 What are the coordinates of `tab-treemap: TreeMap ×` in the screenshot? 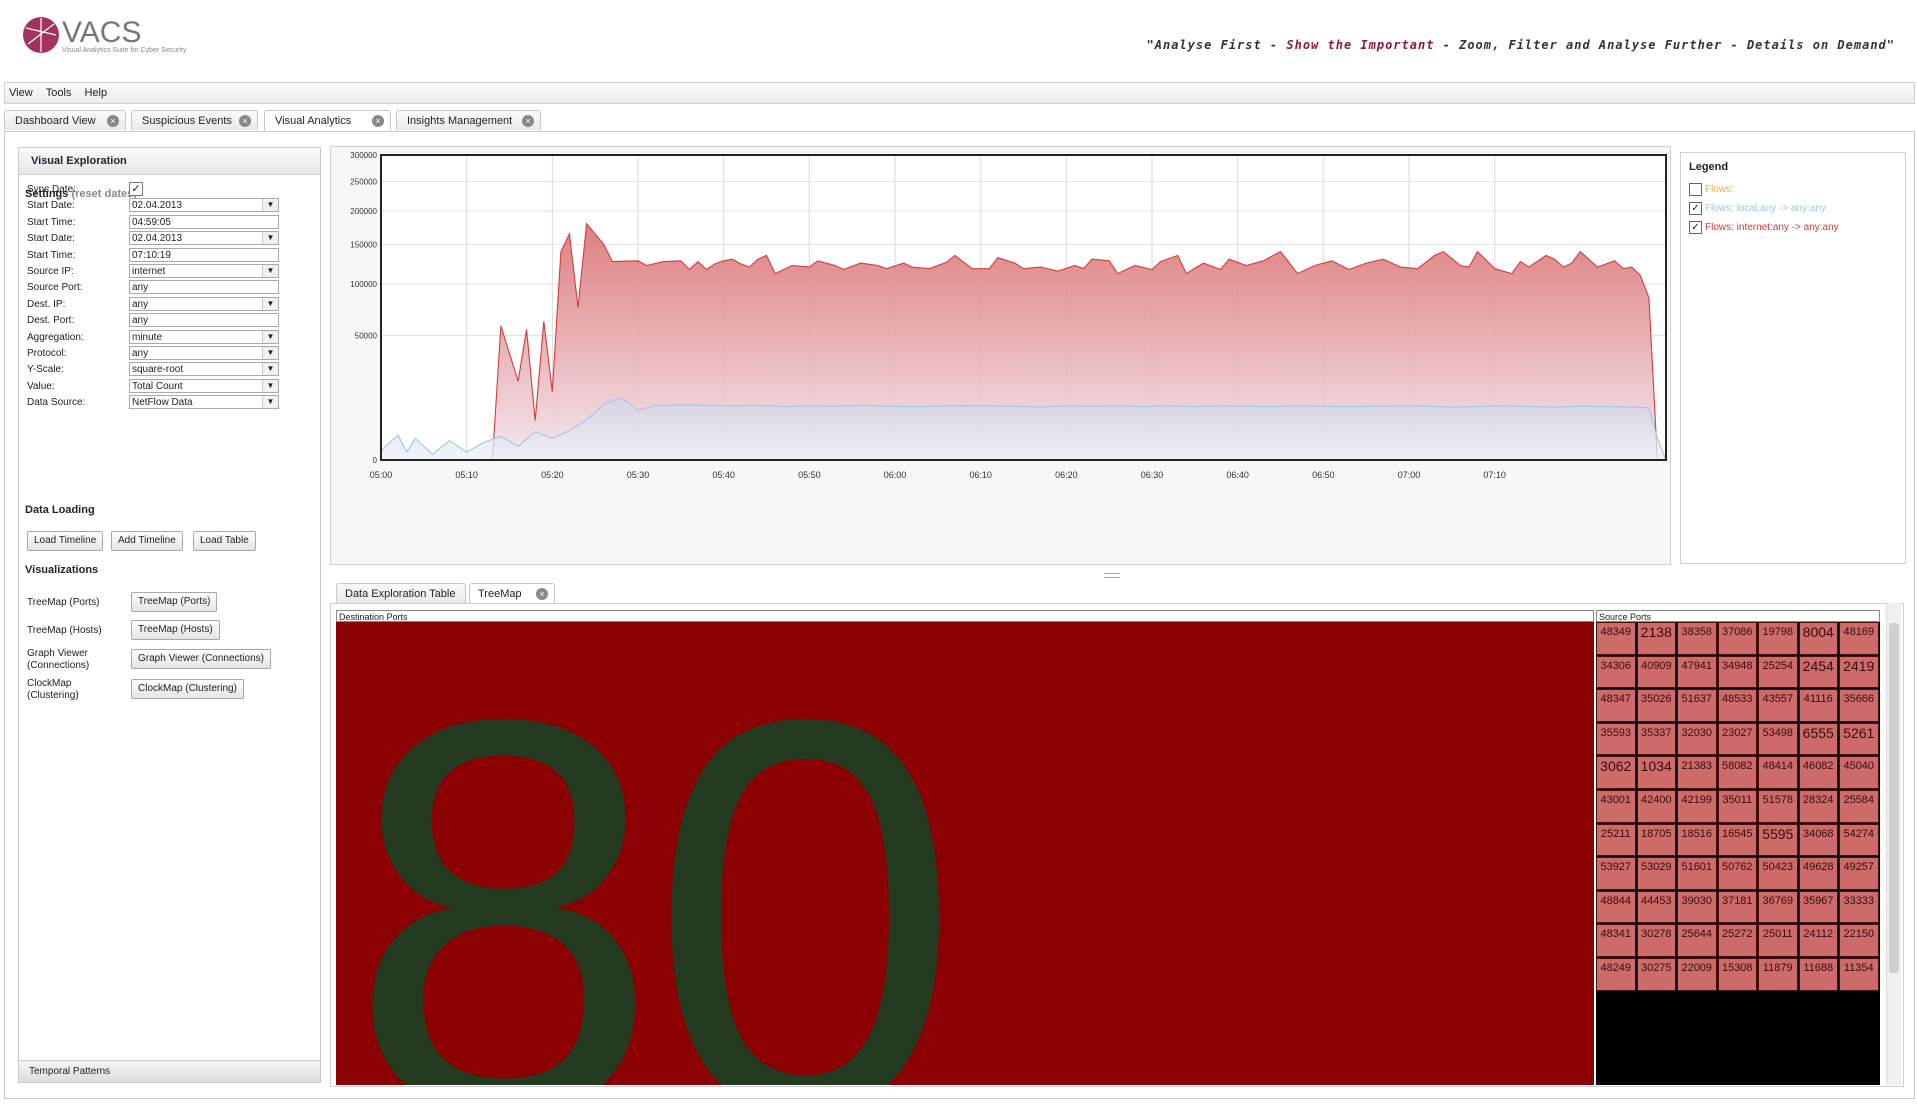 It's located at (512, 593).